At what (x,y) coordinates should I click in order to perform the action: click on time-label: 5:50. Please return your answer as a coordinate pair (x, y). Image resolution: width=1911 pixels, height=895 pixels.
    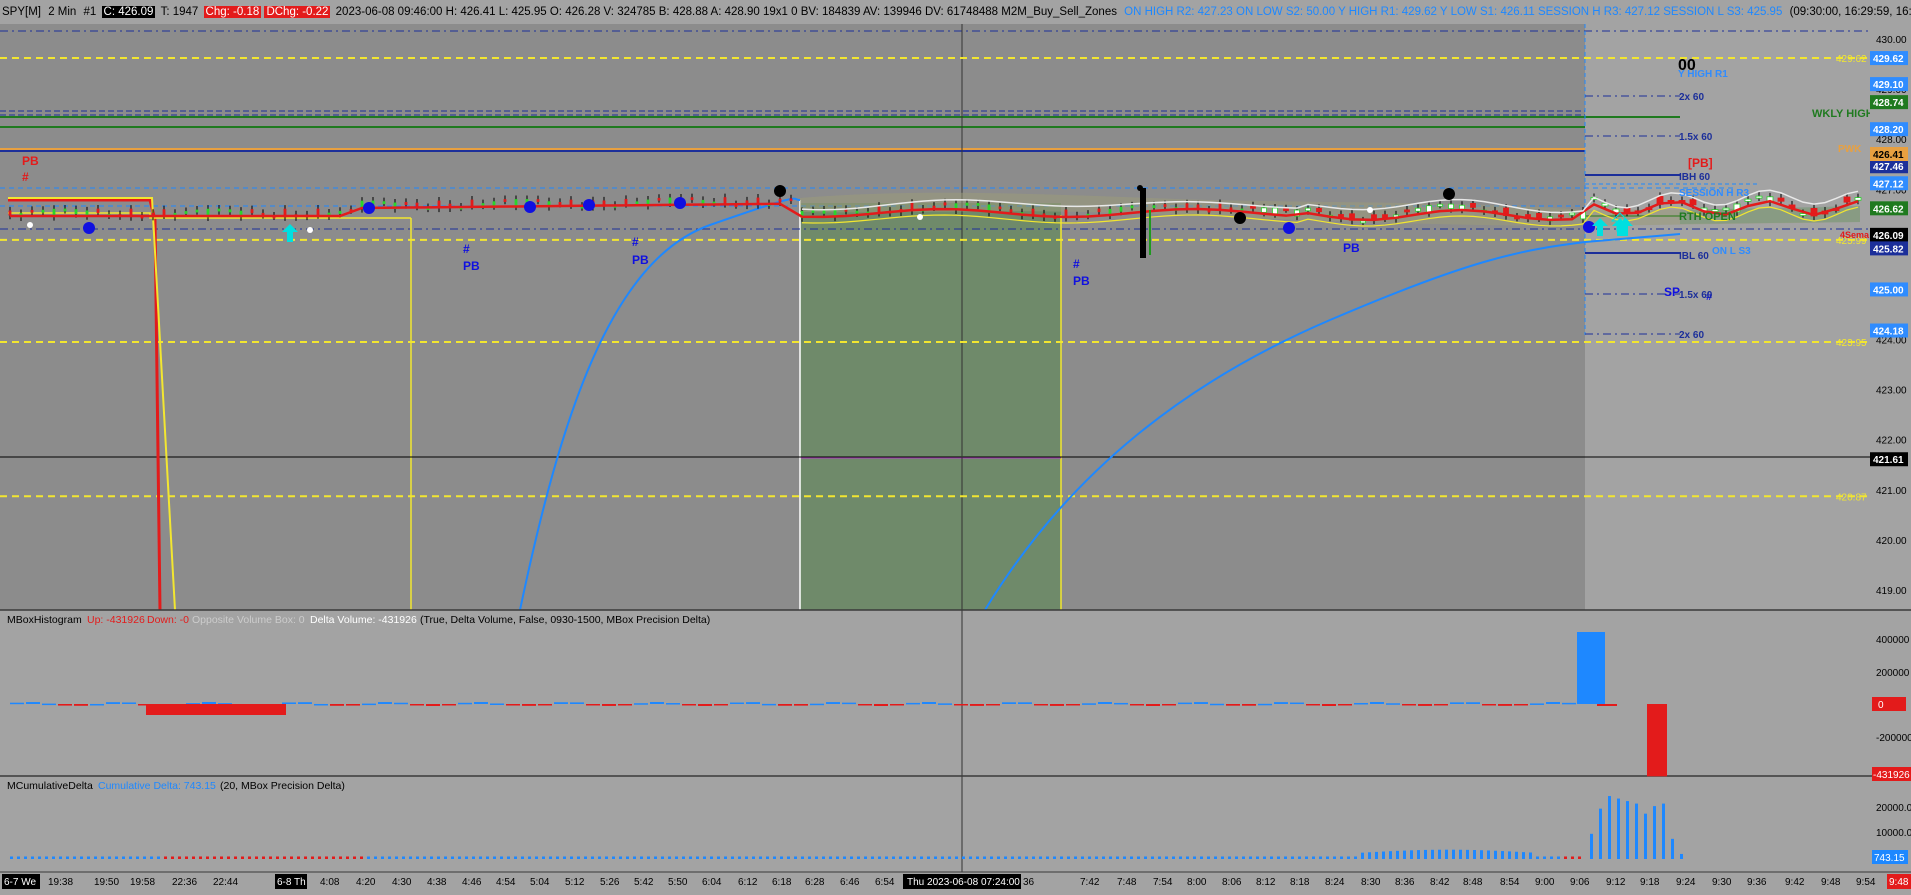
    Looking at the image, I should click on (678, 882).